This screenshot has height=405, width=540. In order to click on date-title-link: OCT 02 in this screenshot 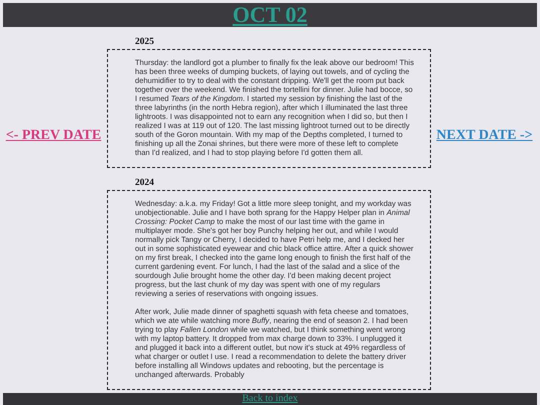, I will do `click(270, 15)`.